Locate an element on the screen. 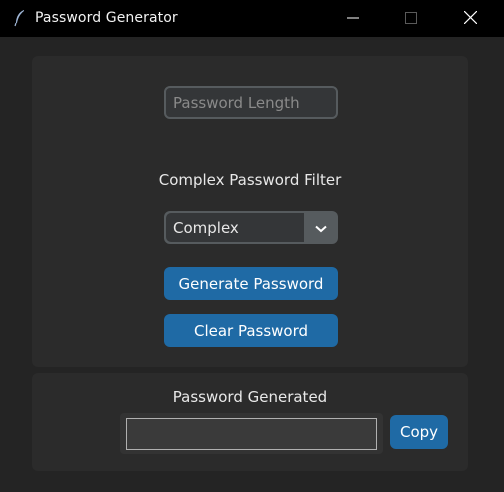  maximize-button is located at coordinates (411, 18).